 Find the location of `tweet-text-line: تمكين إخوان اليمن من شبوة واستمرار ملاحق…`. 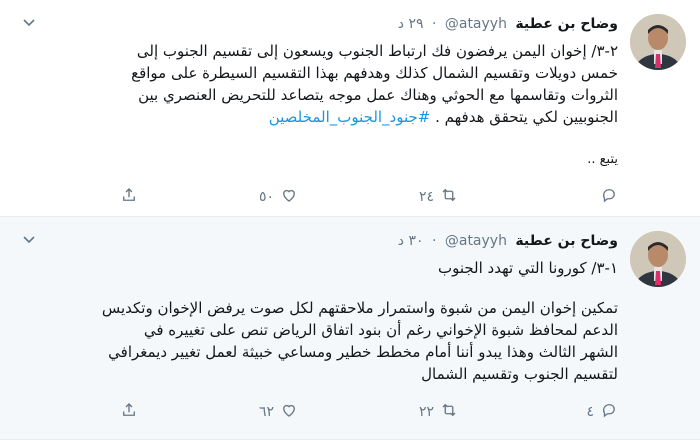

tweet-text-line: تمكين إخوان اليمن من شبوة واستمرار ملاحق… is located at coordinates (359, 308).